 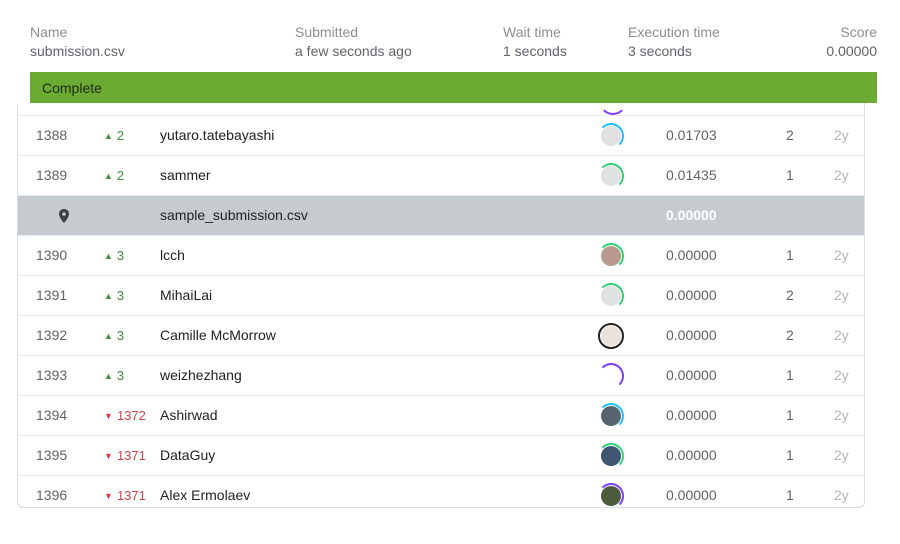 I want to click on submitted-label: Submitted, so click(x=327, y=32).